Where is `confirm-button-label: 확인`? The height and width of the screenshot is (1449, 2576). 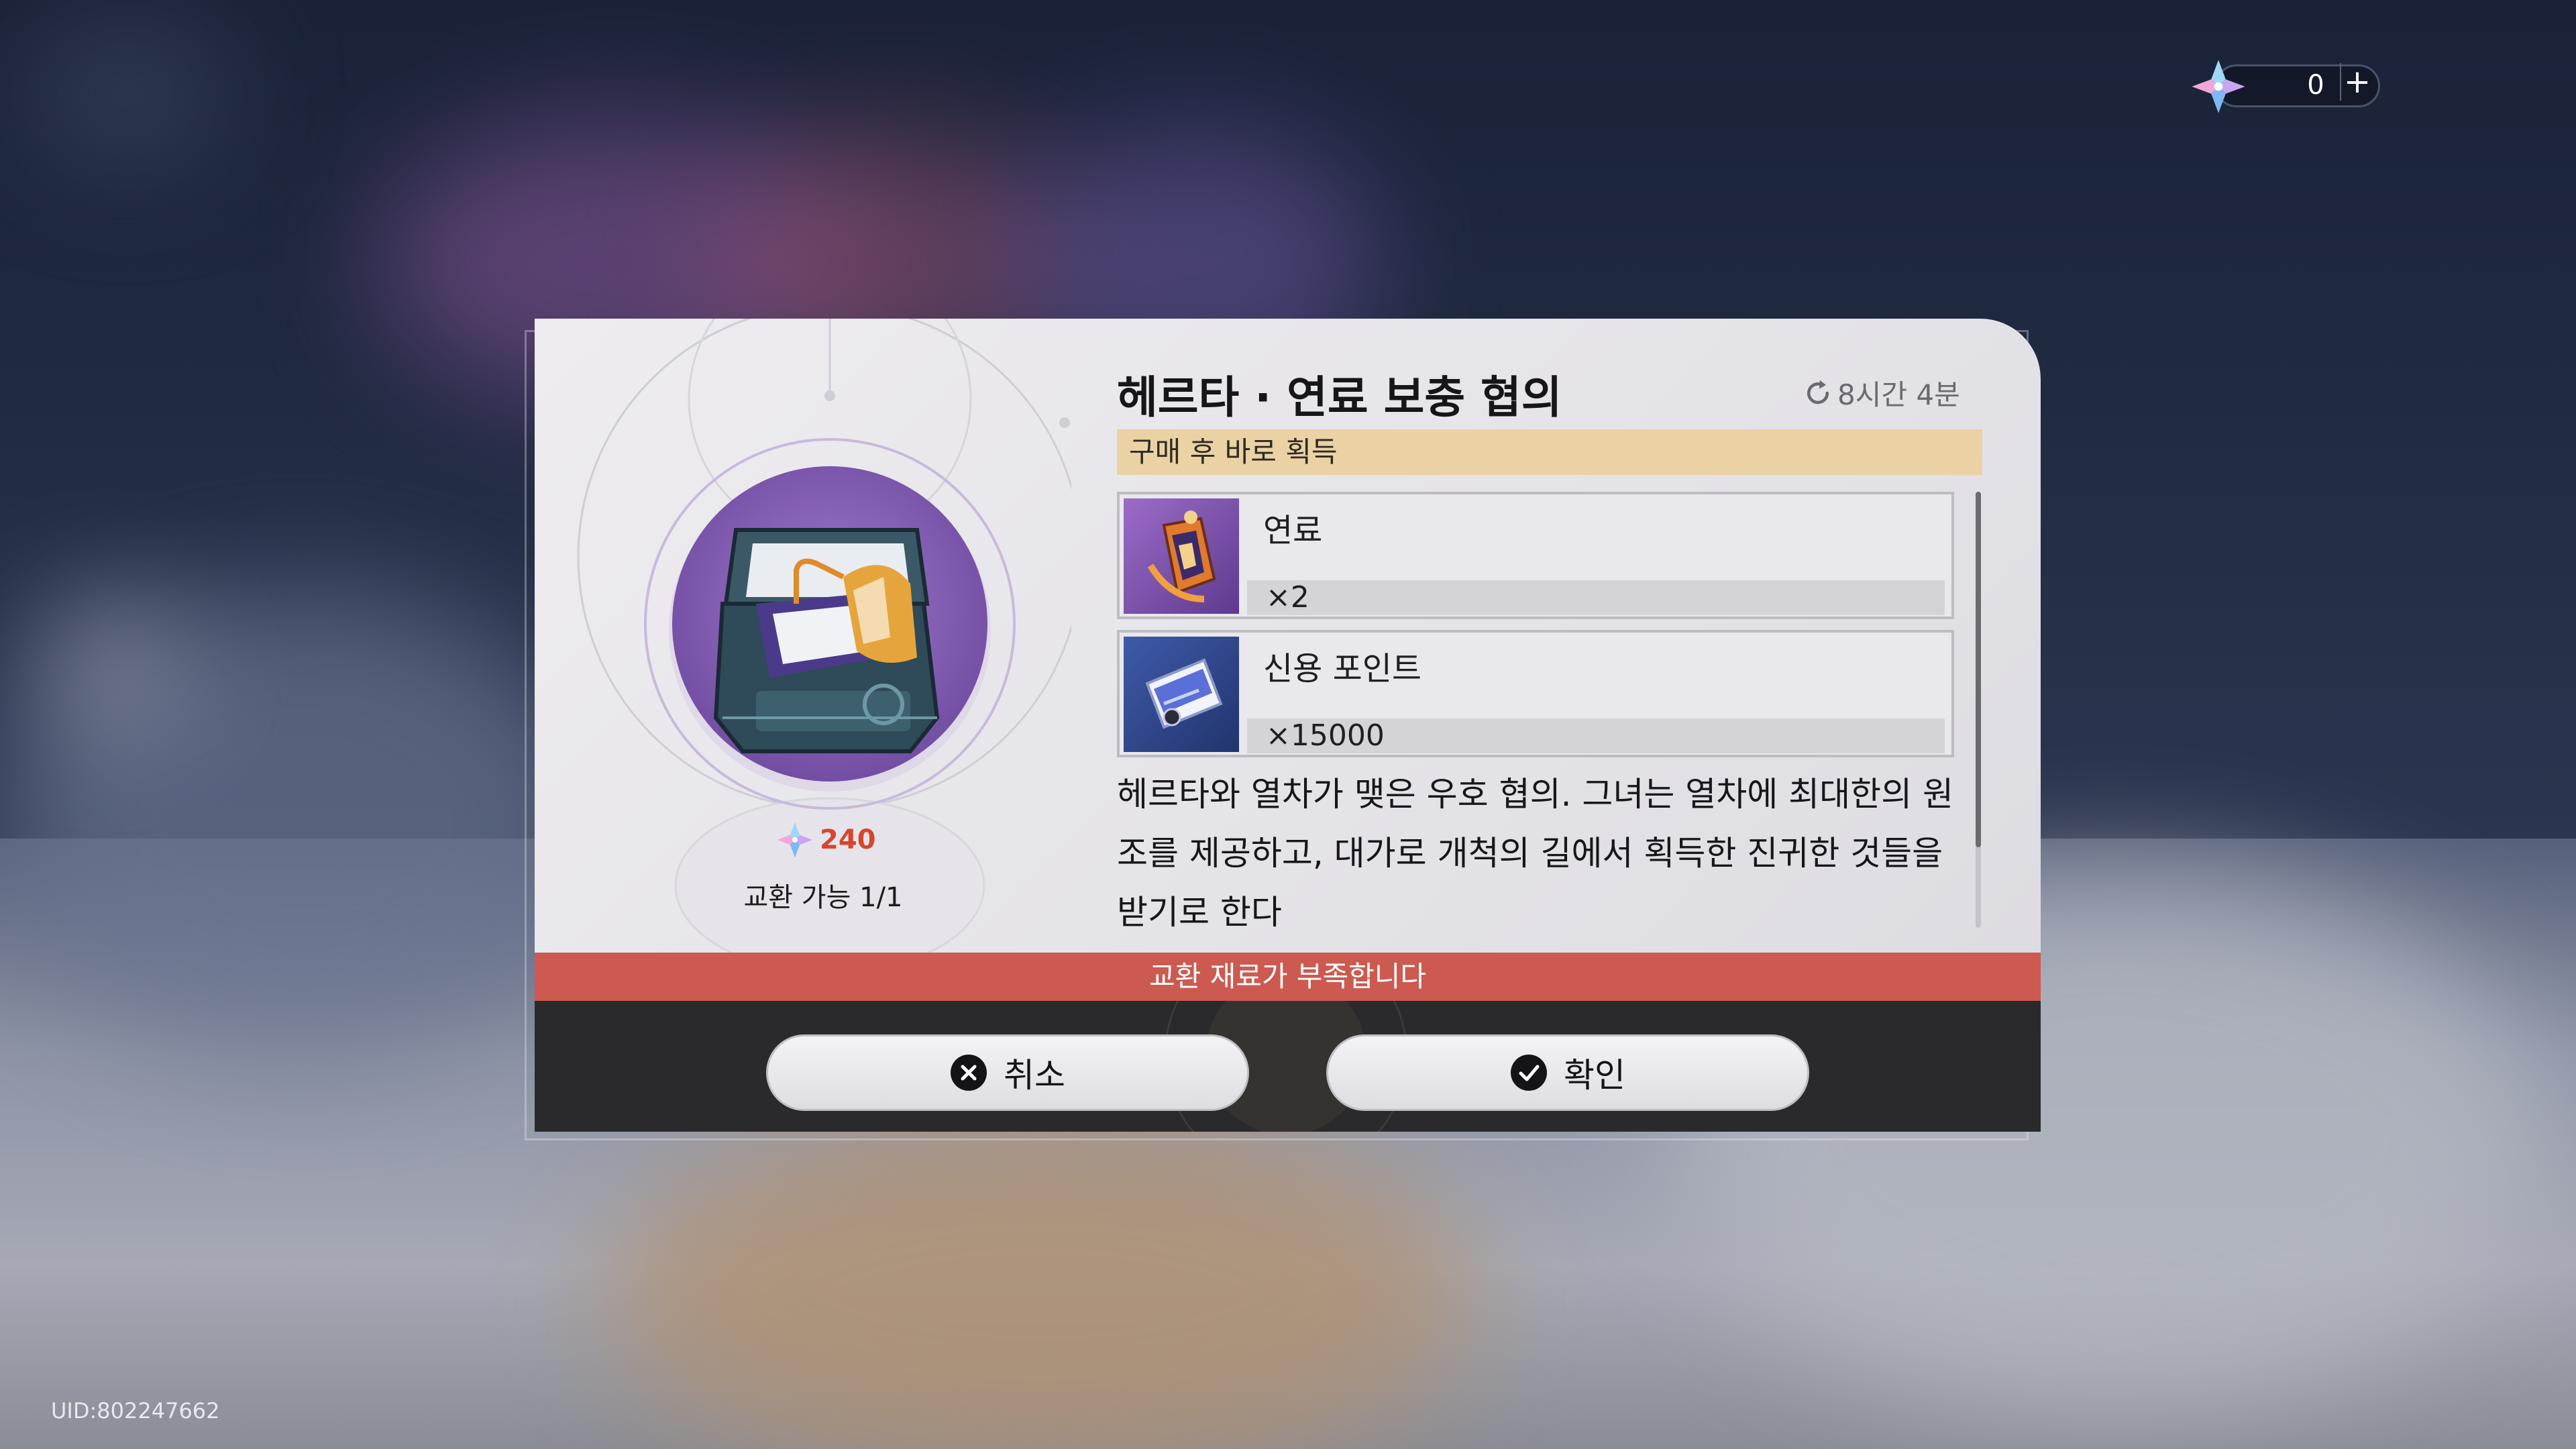 confirm-button-label: 확인 is located at coordinates (1594, 1075).